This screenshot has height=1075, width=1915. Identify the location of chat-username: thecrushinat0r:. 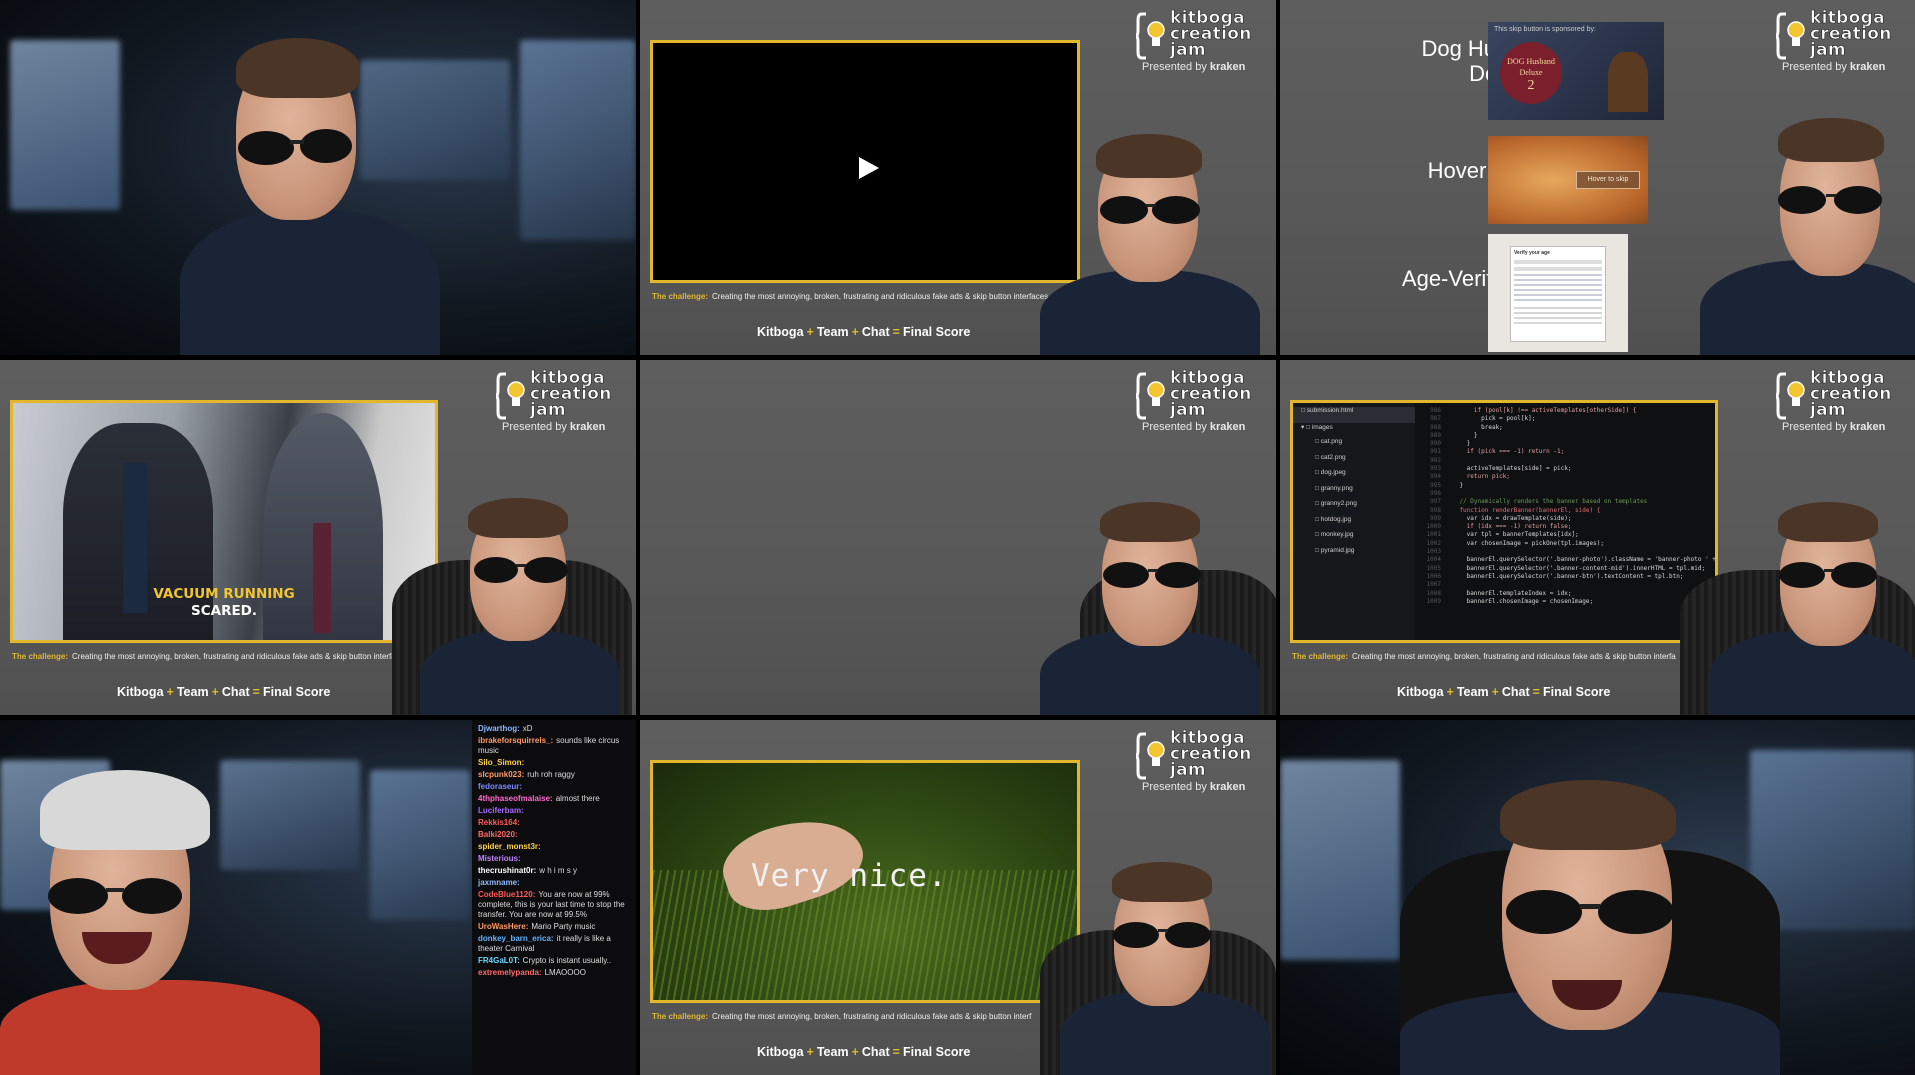
(507, 870).